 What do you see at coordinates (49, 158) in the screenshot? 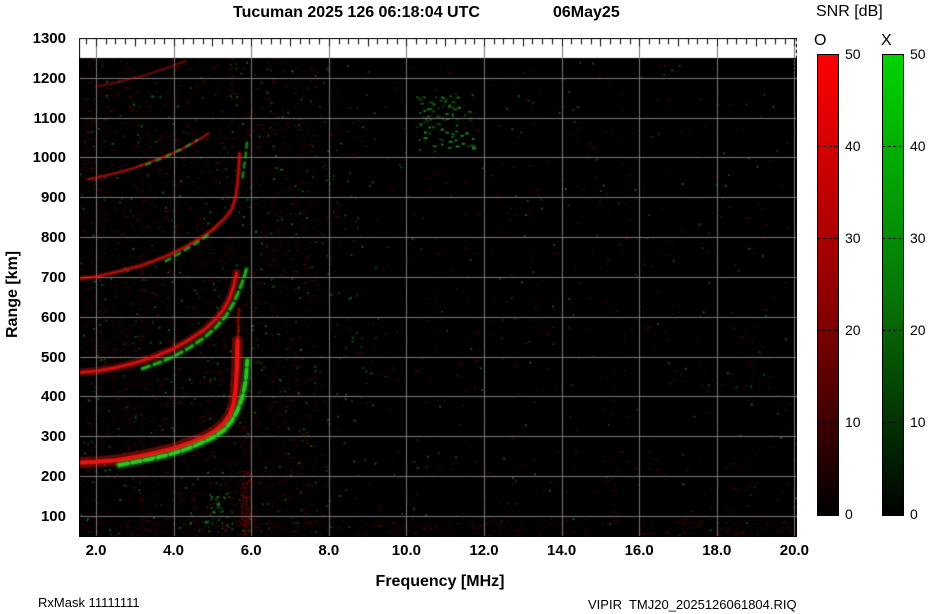
I see `y-tick-label: 1000` at bounding box center [49, 158].